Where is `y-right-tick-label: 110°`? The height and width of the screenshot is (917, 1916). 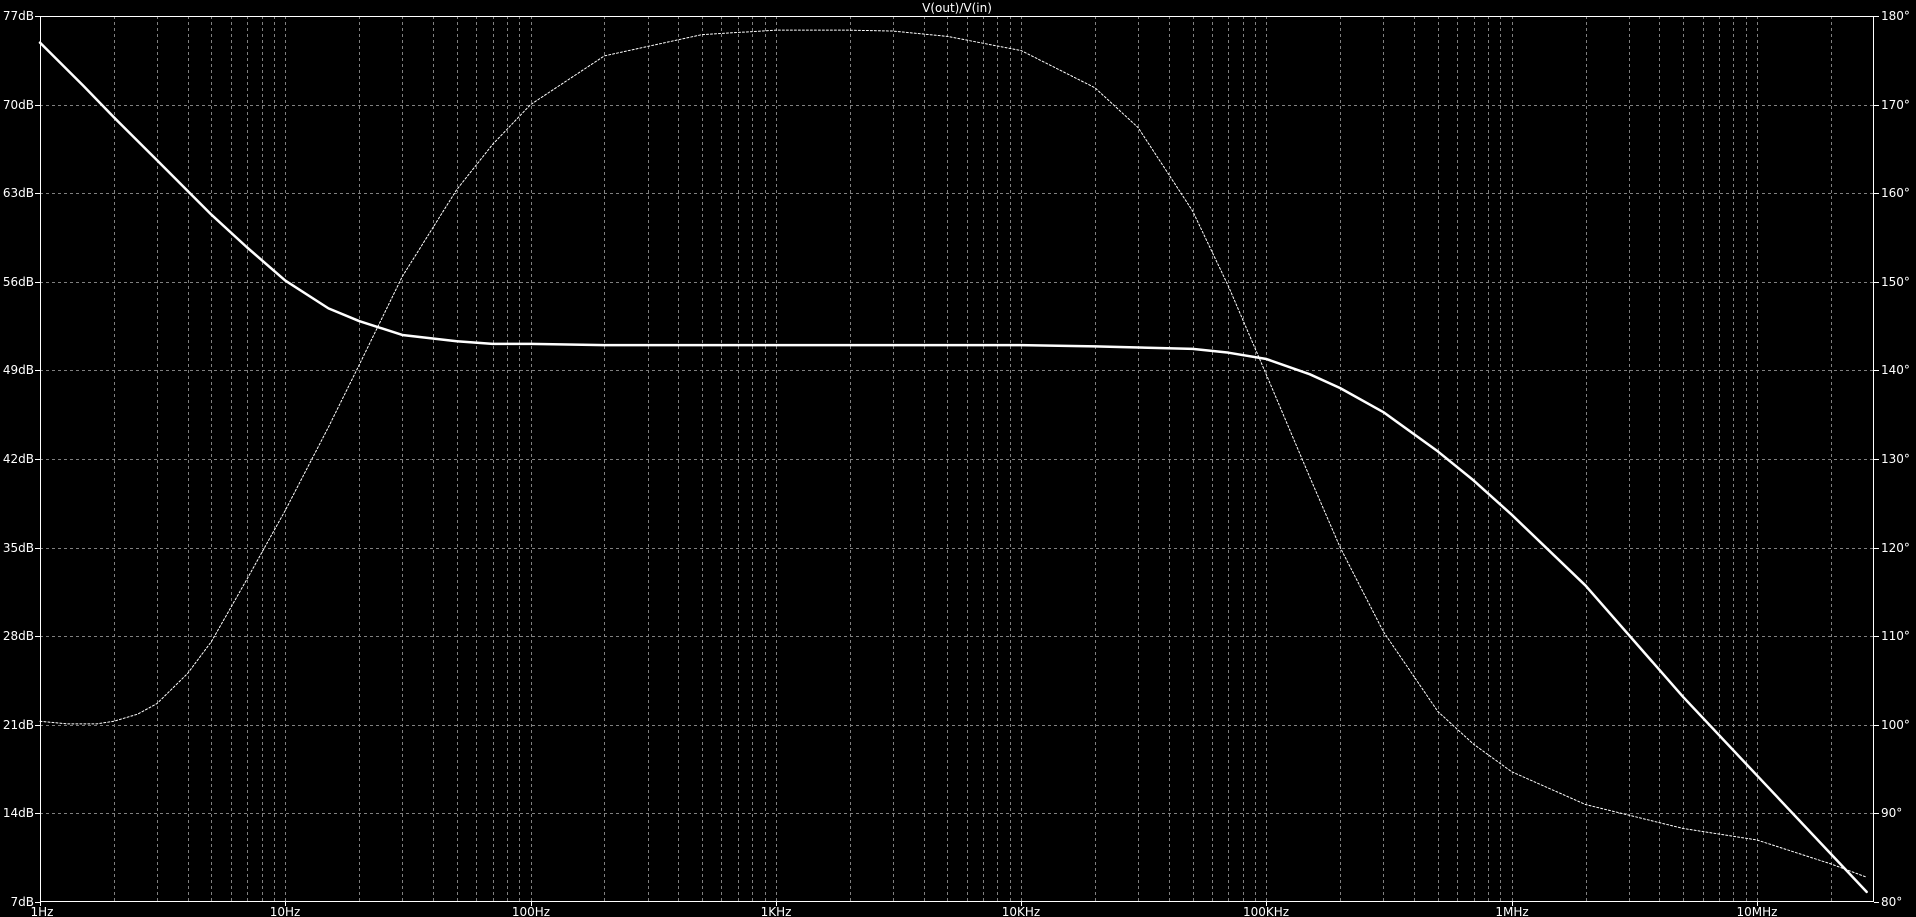
y-right-tick-label: 110° is located at coordinates (1895, 636).